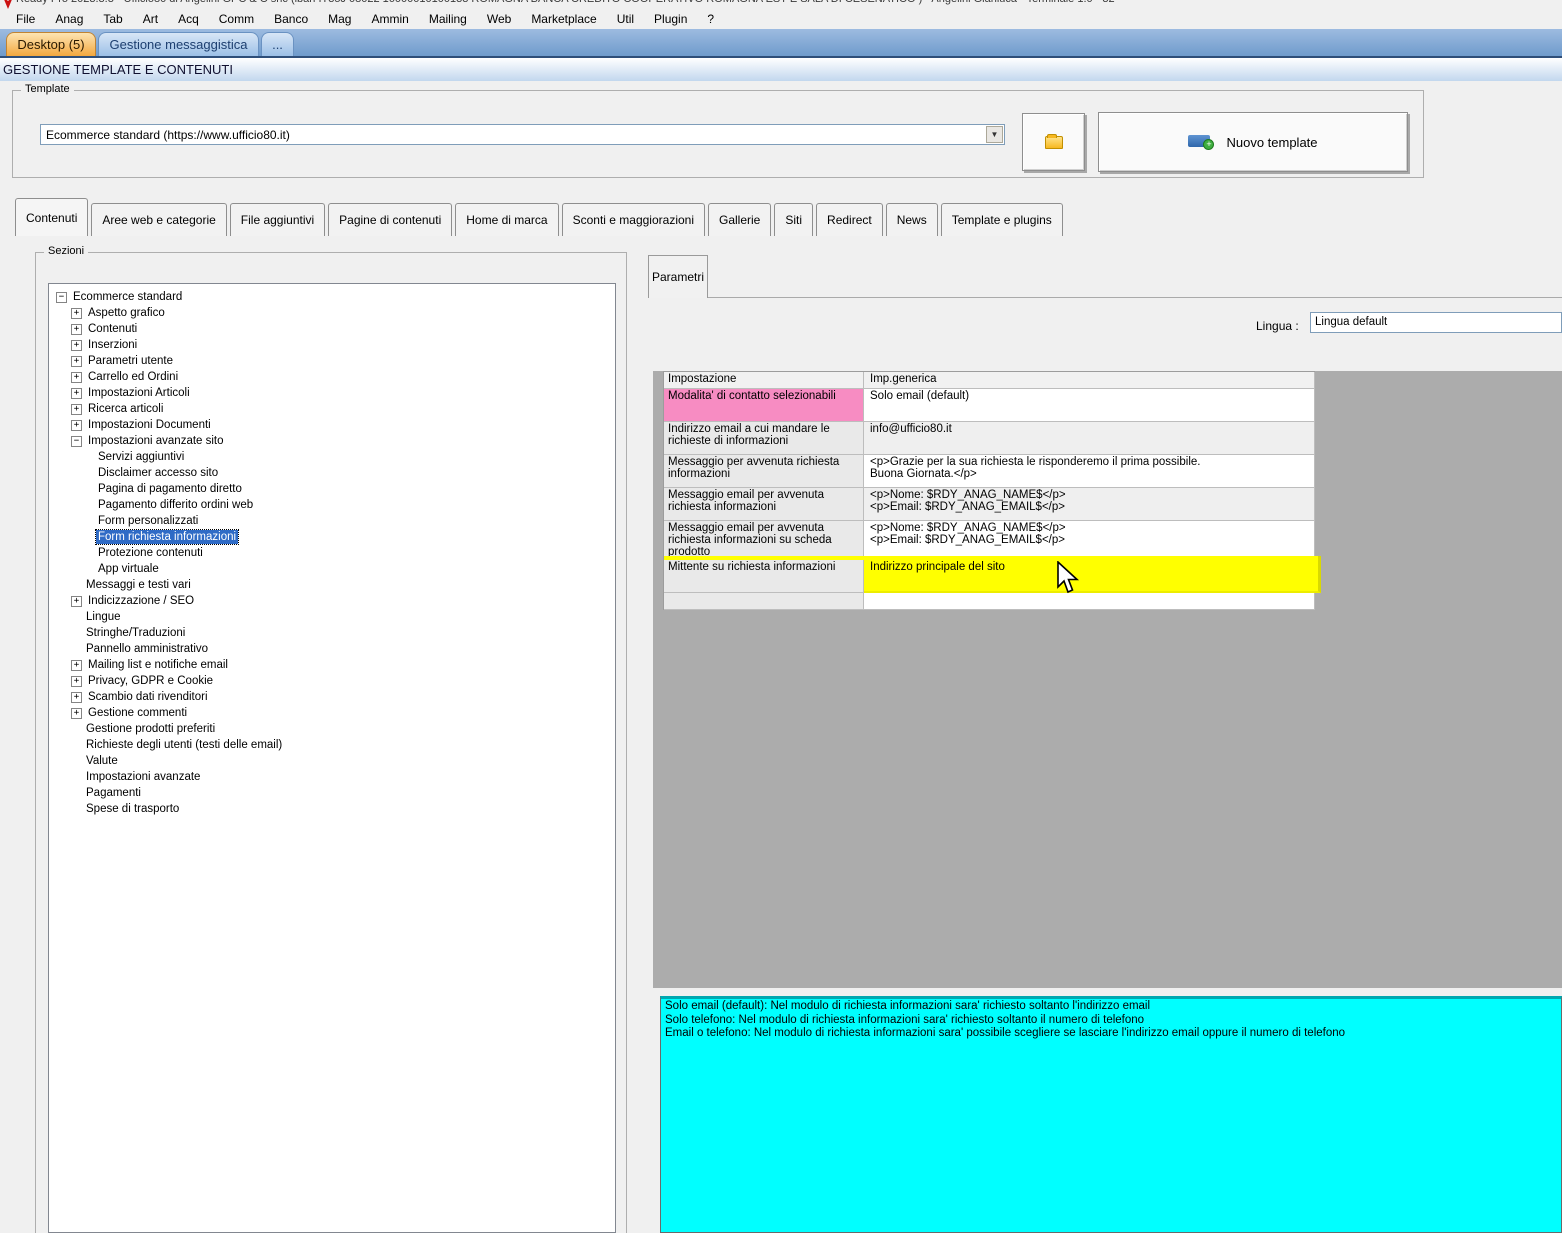  Describe the element at coordinates (332, 425) in the screenshot. I see `tree-item-impostazioni-documenti: + Impostazioni Documenti` at that location.